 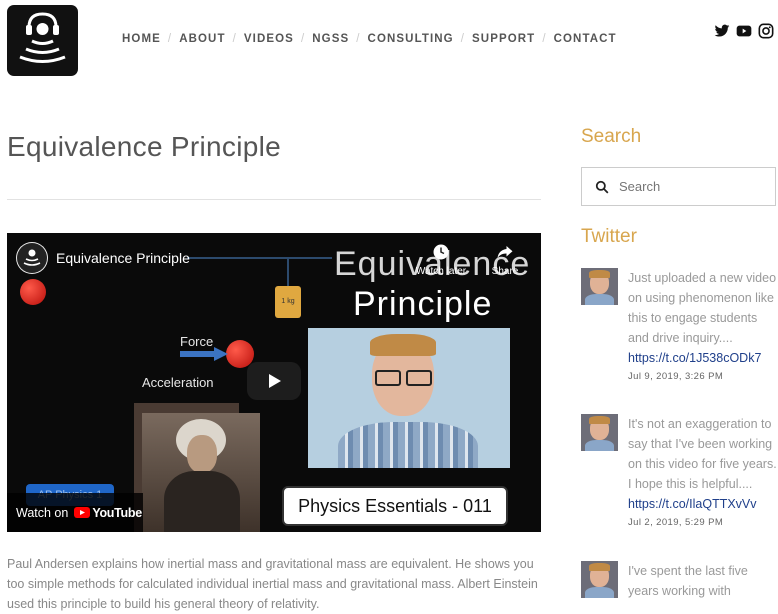 What do you see at coordinates (330, 39) in the screenshot?
I see `nav-ngss: NGSS` at bounding box center [330, 39].